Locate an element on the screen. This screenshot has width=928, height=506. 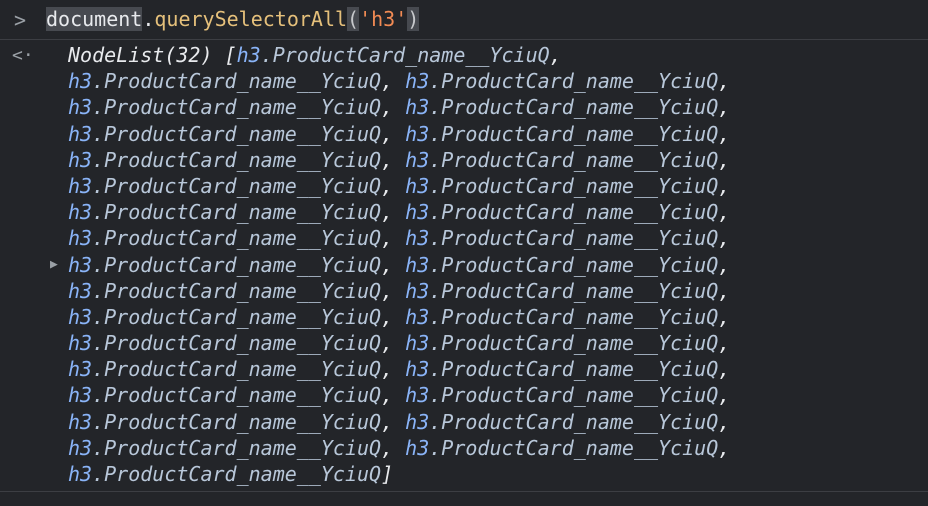
console-input-code: document.querySelectorAll('h3') is located at coordinates (233, 19).